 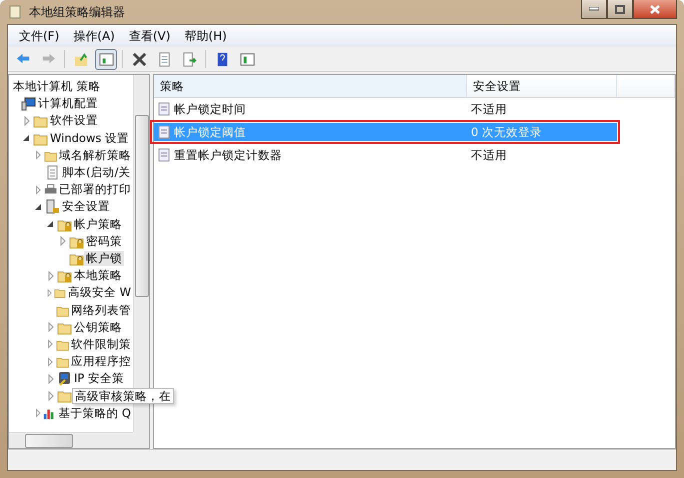 I want to click on menu-item: 查看(V), so click(x=150, y=36).